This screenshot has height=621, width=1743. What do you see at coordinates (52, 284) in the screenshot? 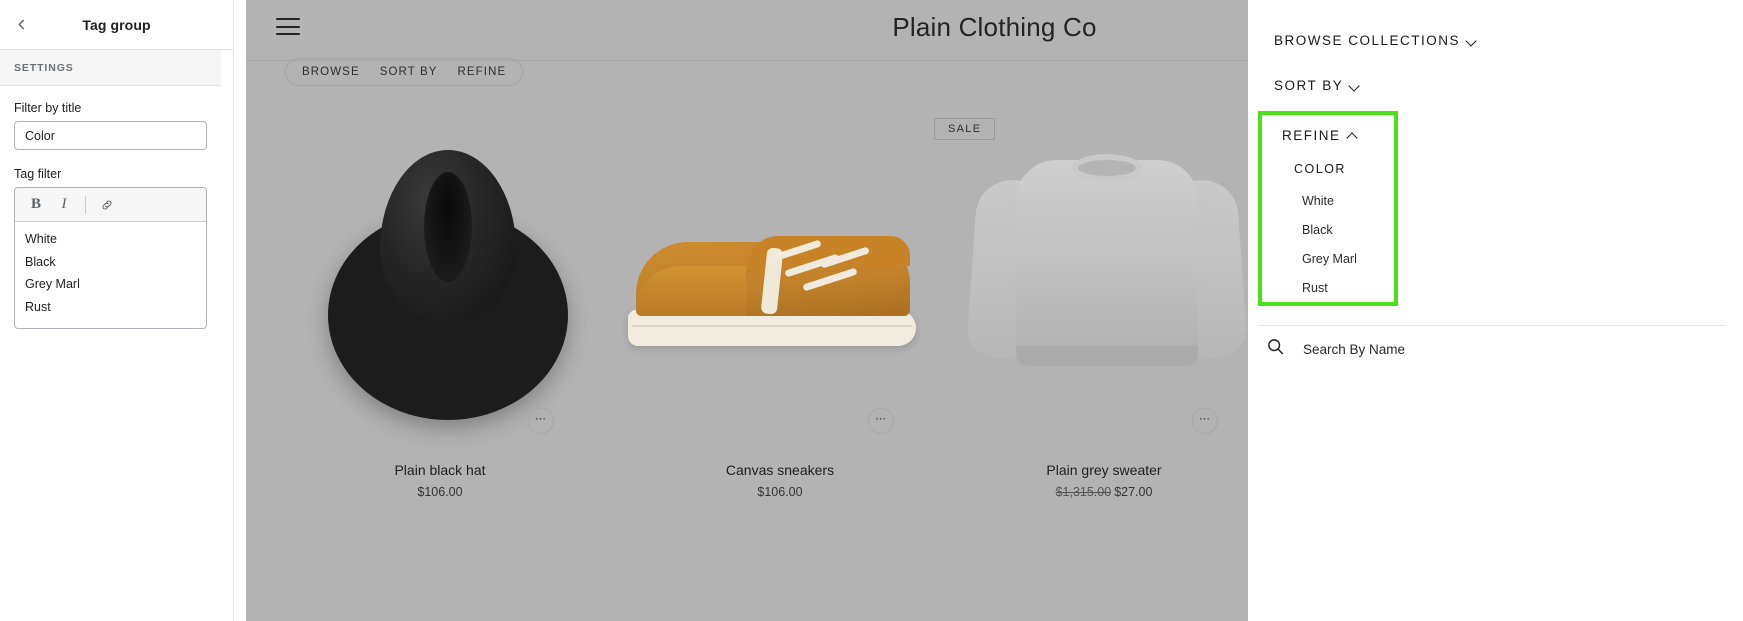
I see `editor-line: Grey Marl` at bounding box center [52, 284].